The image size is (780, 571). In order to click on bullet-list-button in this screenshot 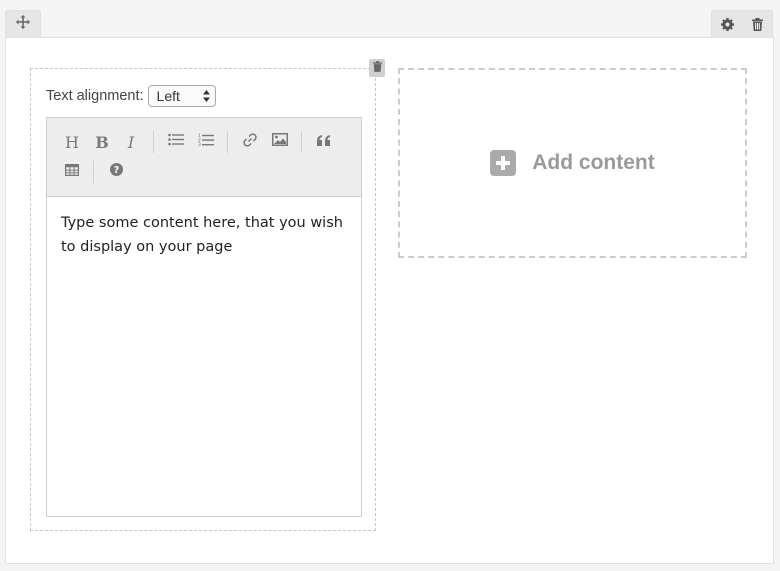, I will do `click(176, 142)`.